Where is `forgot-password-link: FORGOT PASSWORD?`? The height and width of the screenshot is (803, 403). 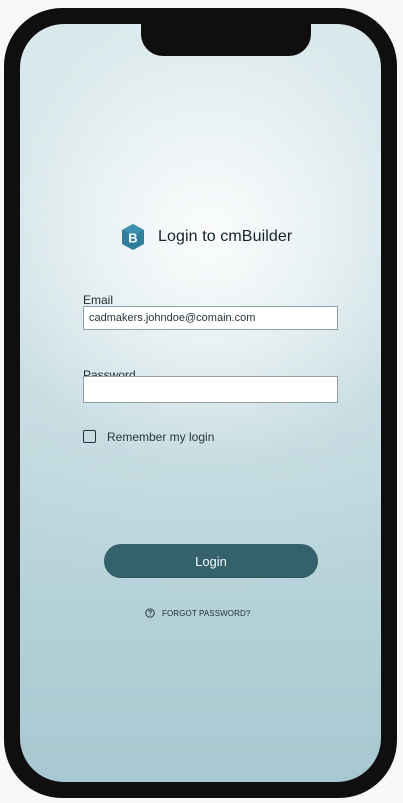
forgot-password-link: FORGOT PASSWORD? is located at coordinates (197, 613).